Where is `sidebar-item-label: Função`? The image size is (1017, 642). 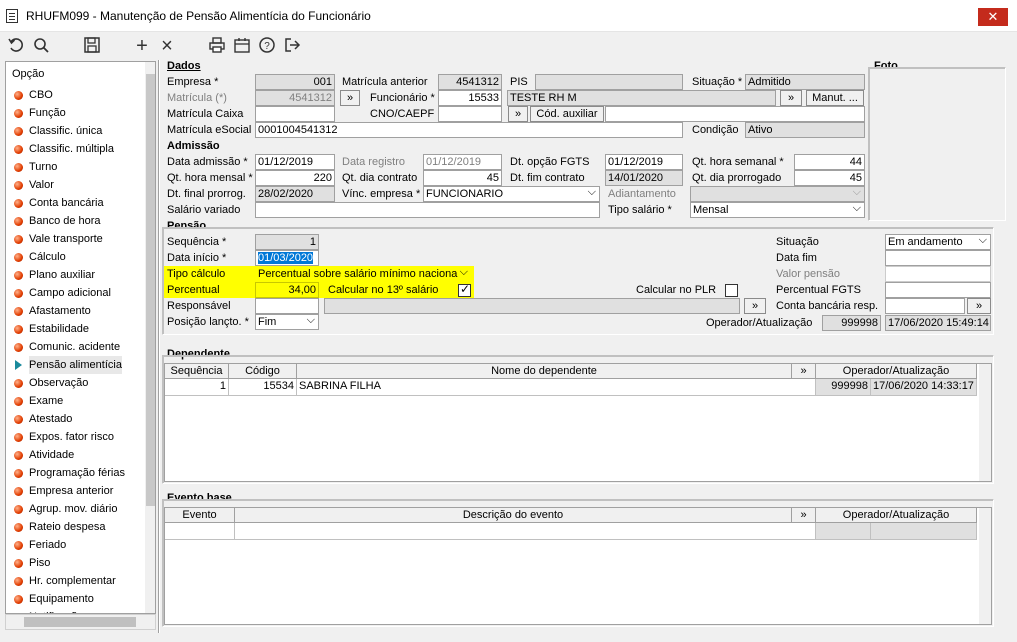
sidebar-item-label: Função is located at coordinates (47, 113).